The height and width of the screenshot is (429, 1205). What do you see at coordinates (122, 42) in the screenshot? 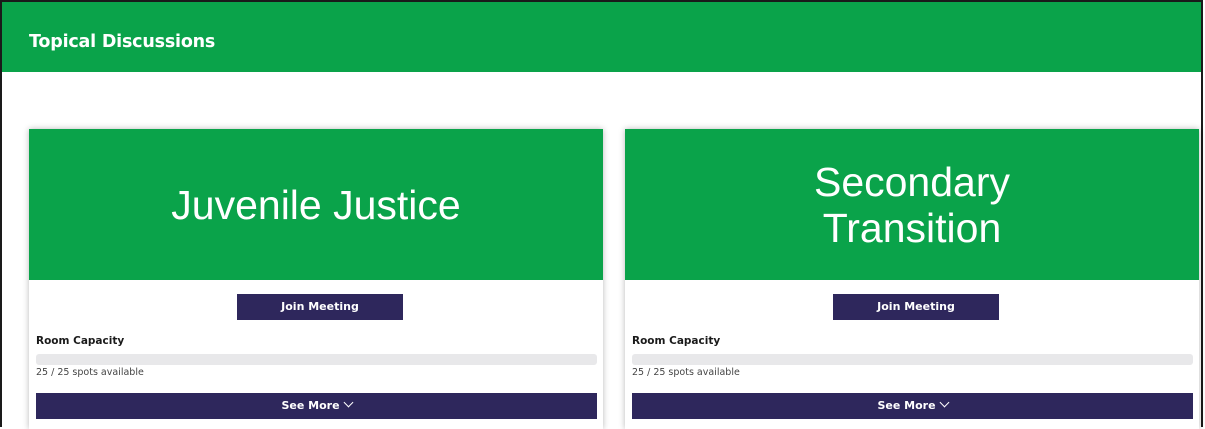
I see `page-title: Topical Discussions` at bounding box center [122, 42].